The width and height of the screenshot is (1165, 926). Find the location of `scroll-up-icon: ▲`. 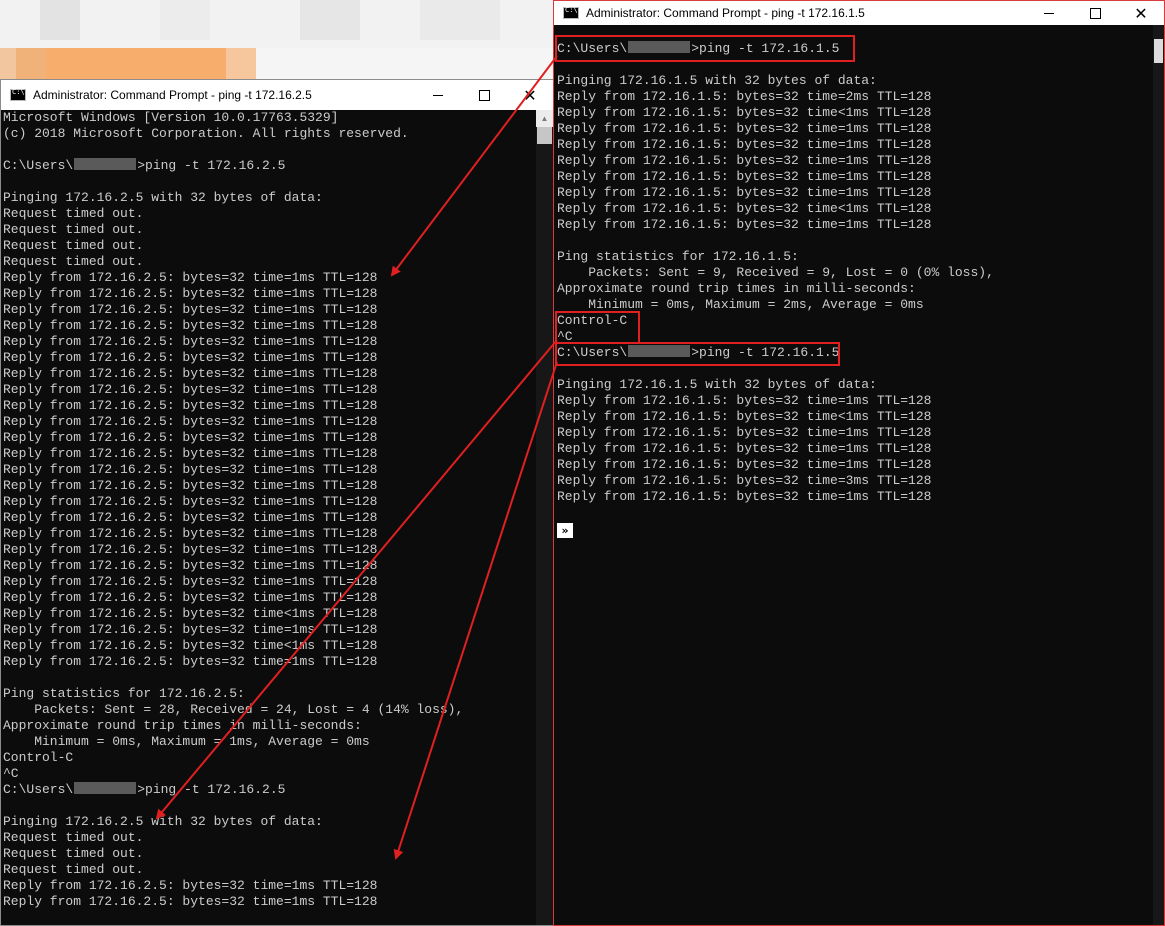

scroll-up-icon: ▲ is located at coordinates (544, 118).